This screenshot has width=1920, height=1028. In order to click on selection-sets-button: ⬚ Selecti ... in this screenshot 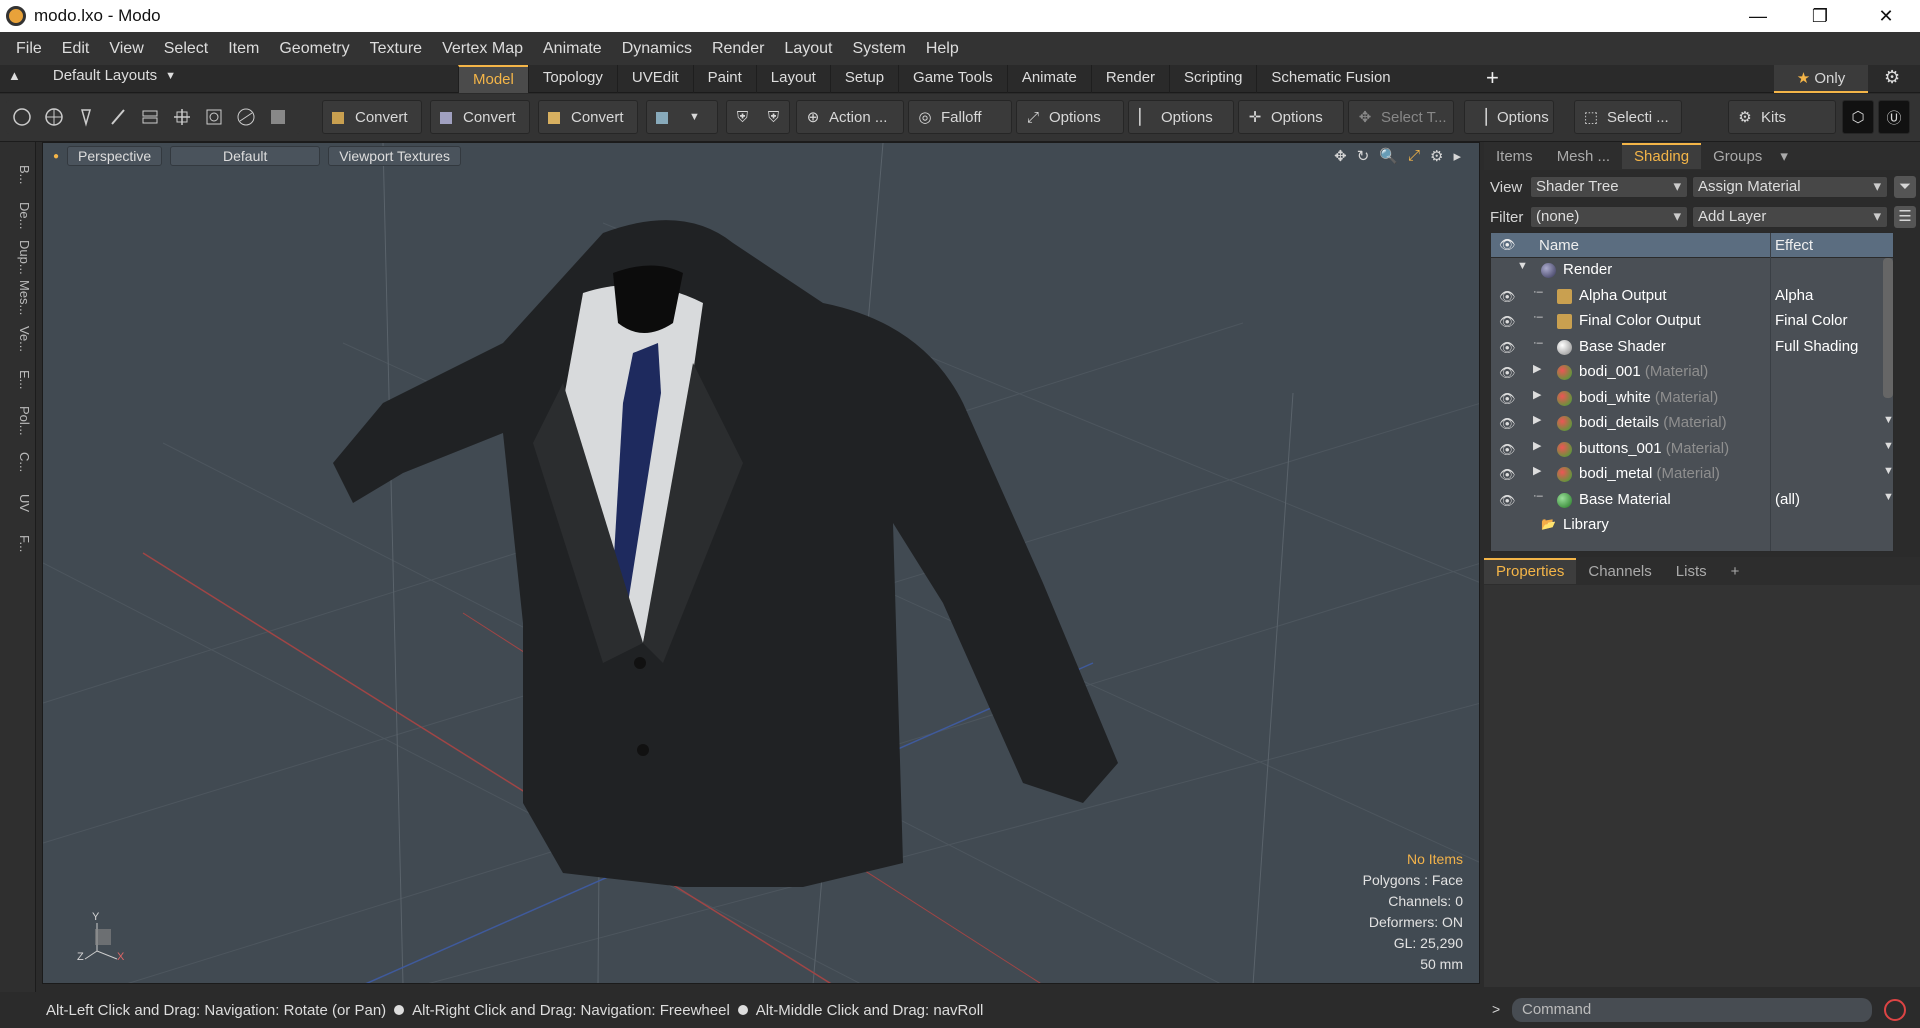, I will do `click(1628, 117)`.